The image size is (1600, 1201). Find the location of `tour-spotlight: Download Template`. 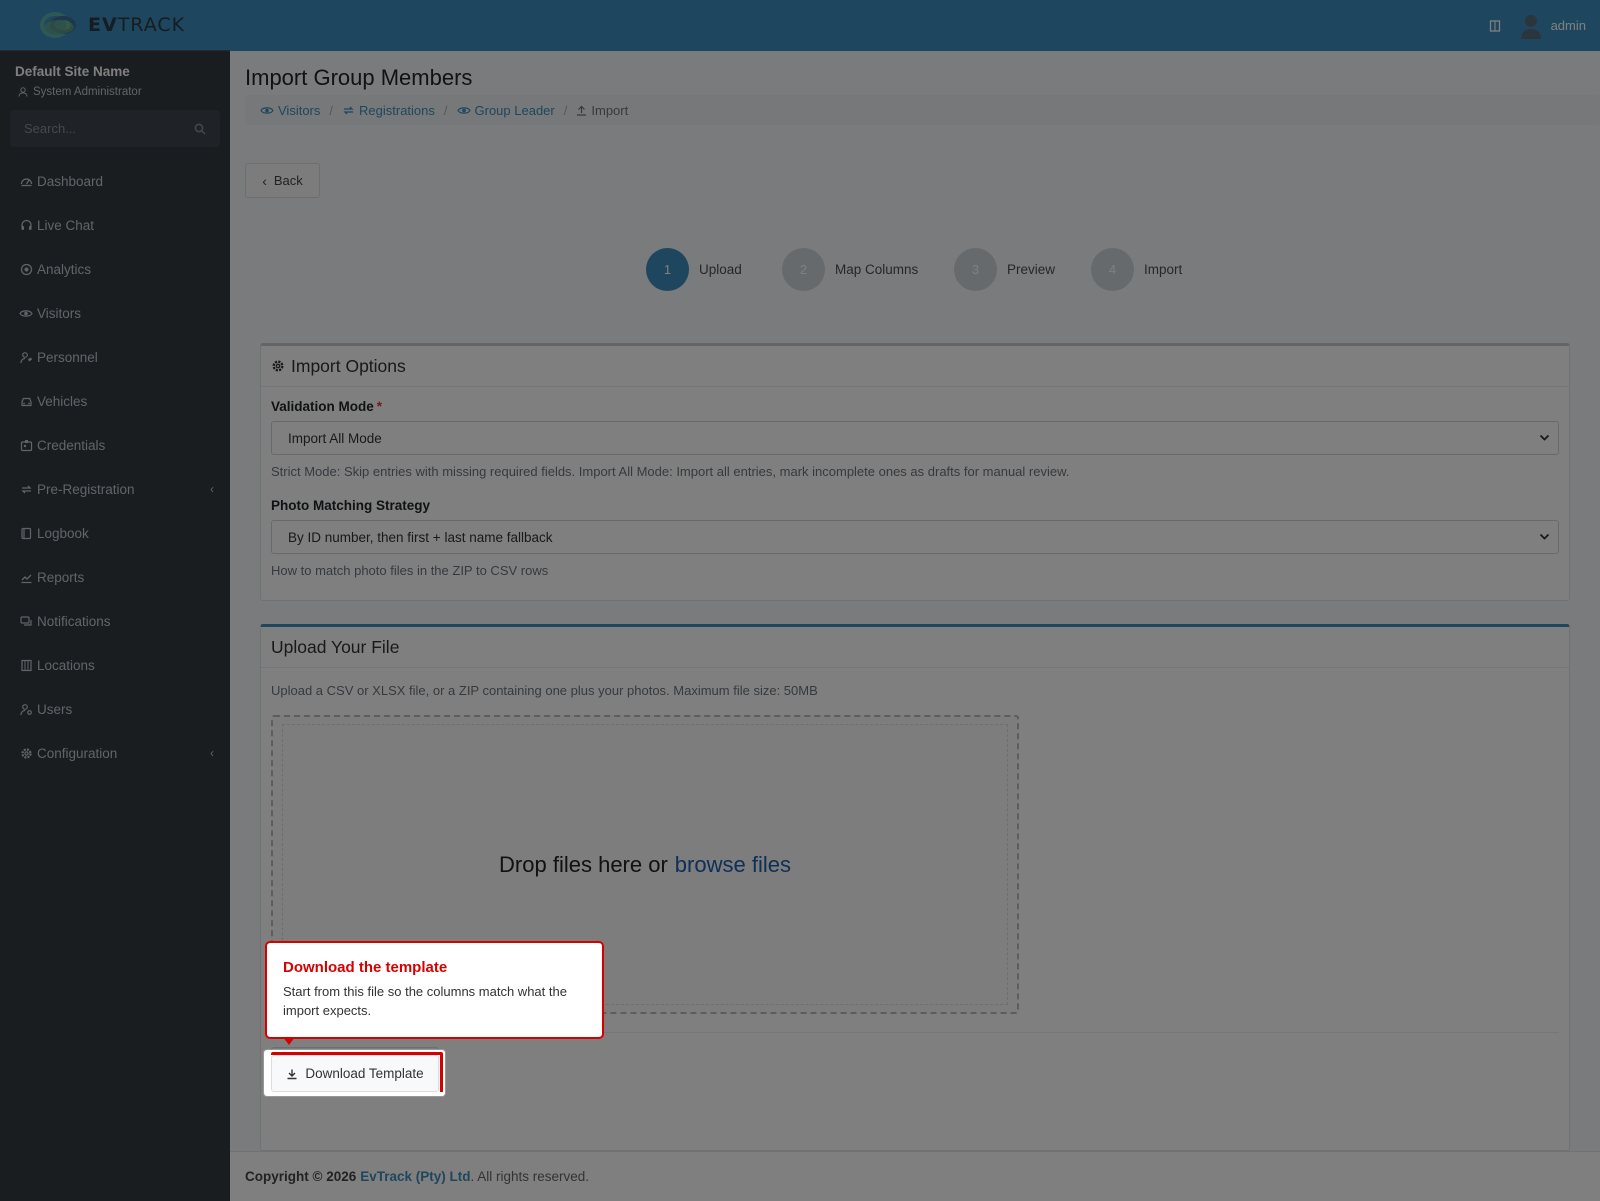

tour-spotlight: Download Template is located at coordinates (354, 1073).